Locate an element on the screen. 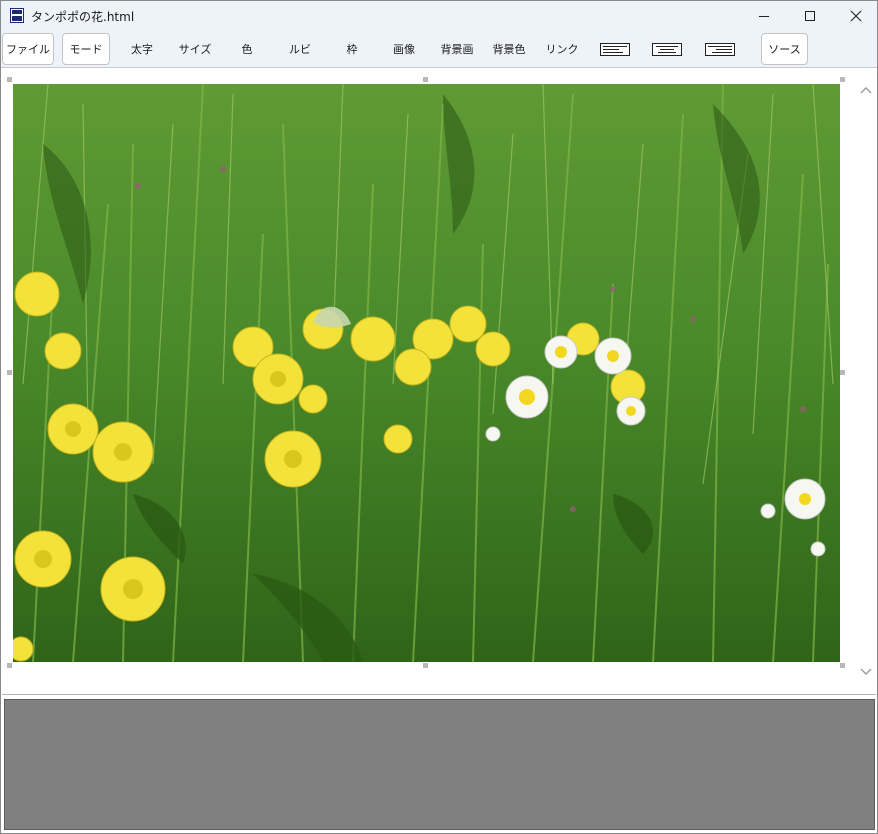  align-left-button is located at coordinates (615, 49).